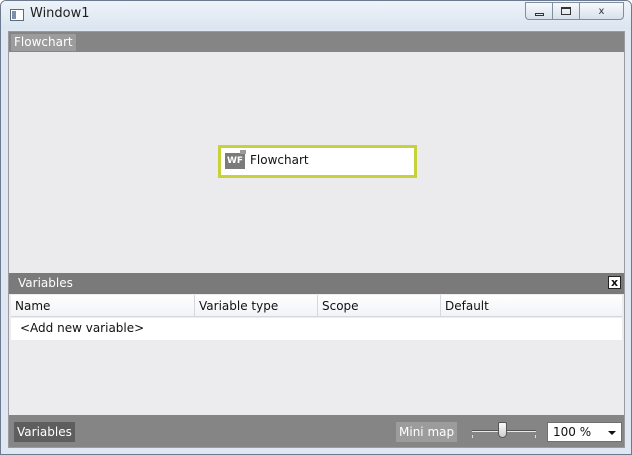 This screenshot has width=632, height=455. Describe the element at coordinates (379, 306) in the screenshot. I see `column-header-scope: Scope` at that location.